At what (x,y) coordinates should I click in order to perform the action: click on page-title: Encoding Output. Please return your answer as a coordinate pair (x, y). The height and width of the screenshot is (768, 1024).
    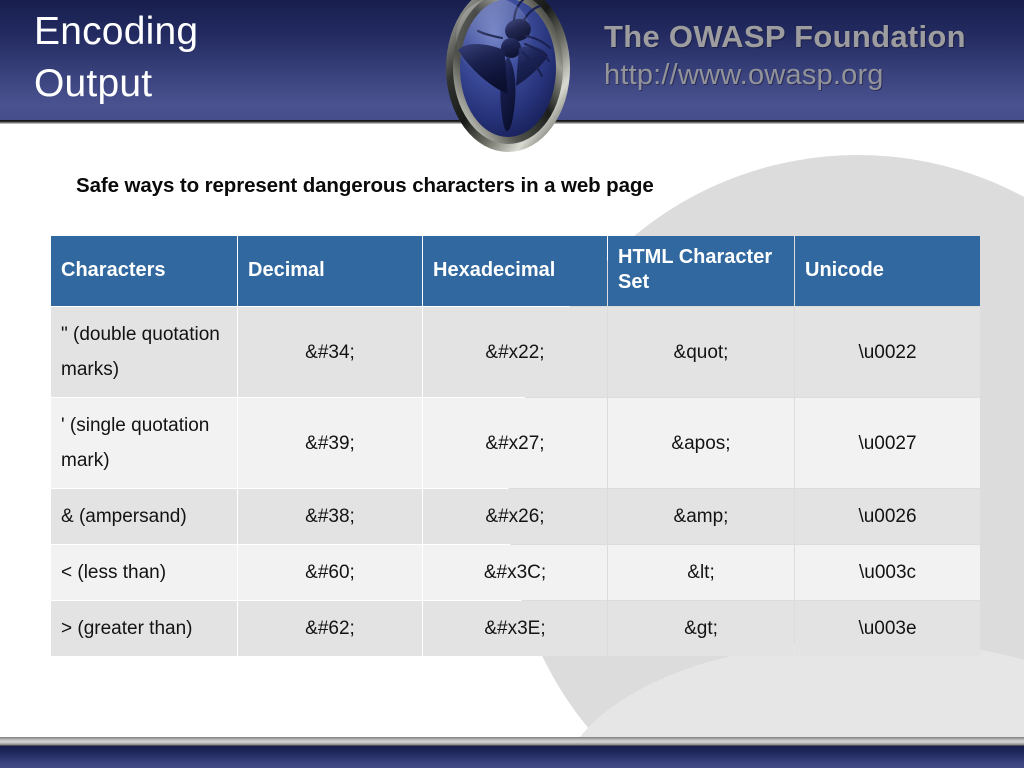
    Looking at the image, I should click on (116, 57).